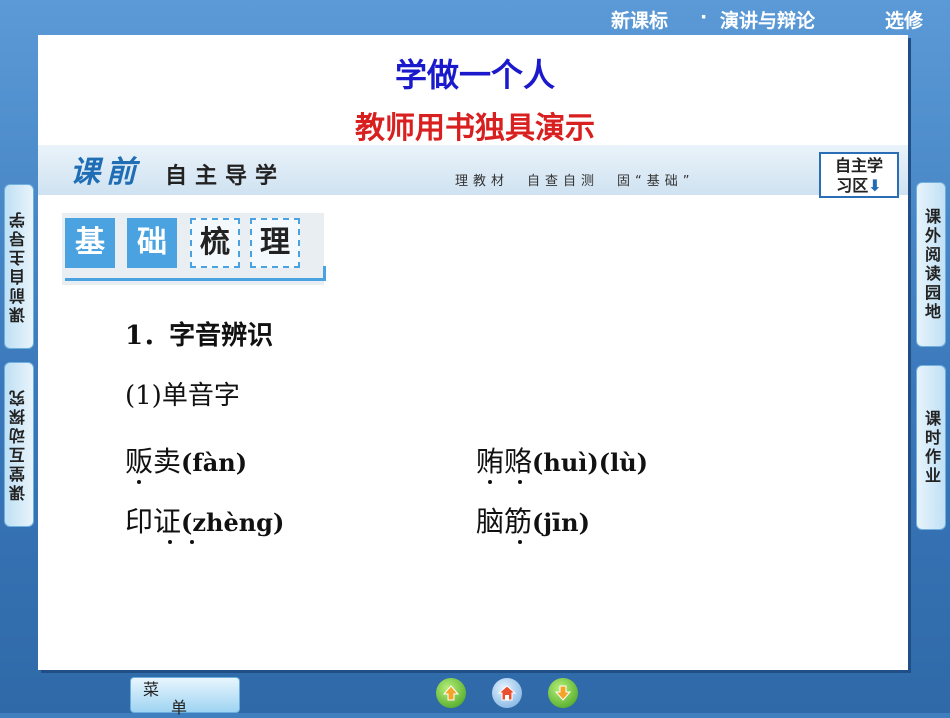  Describe the element at coordinates (199, 336) in the screenshot. I see `section-heading: 1．字音辨识` at that location.